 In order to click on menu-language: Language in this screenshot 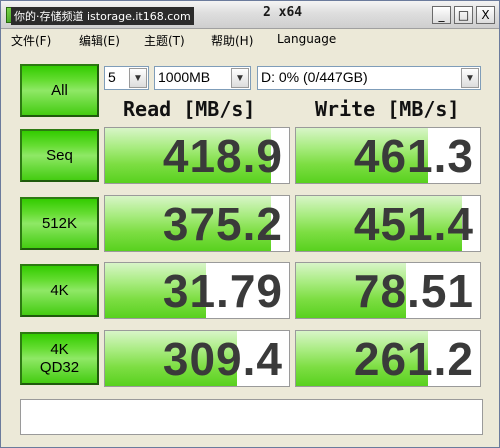, I will do `click(306, 39)`.